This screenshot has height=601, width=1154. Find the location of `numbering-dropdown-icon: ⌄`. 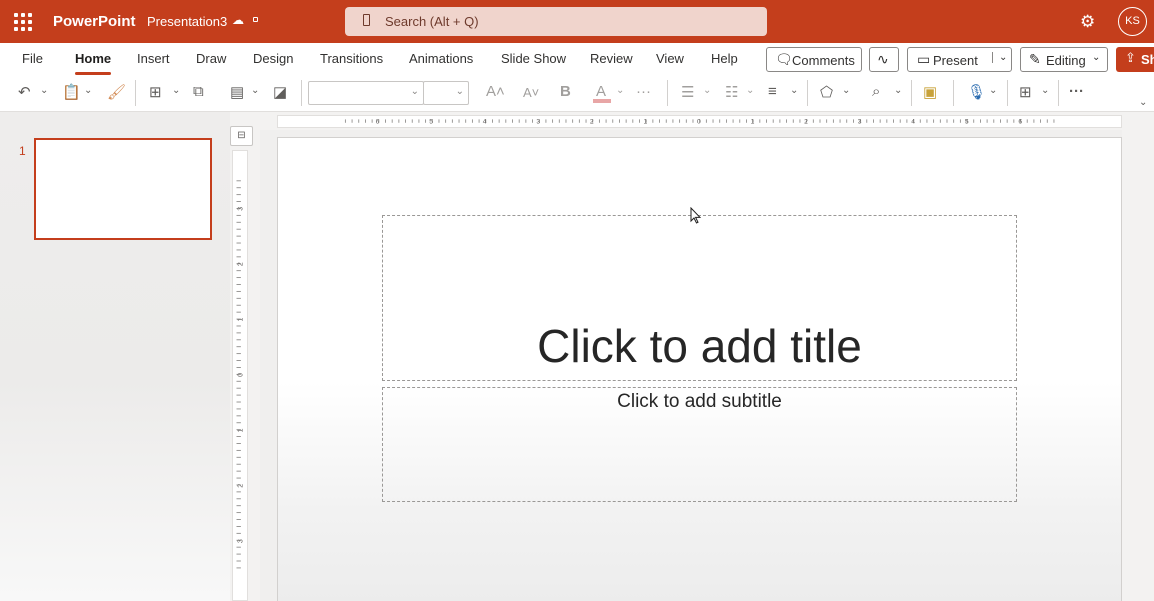

numbering-dropdown-icon: ⌄ is located at coordinates (750, 90).